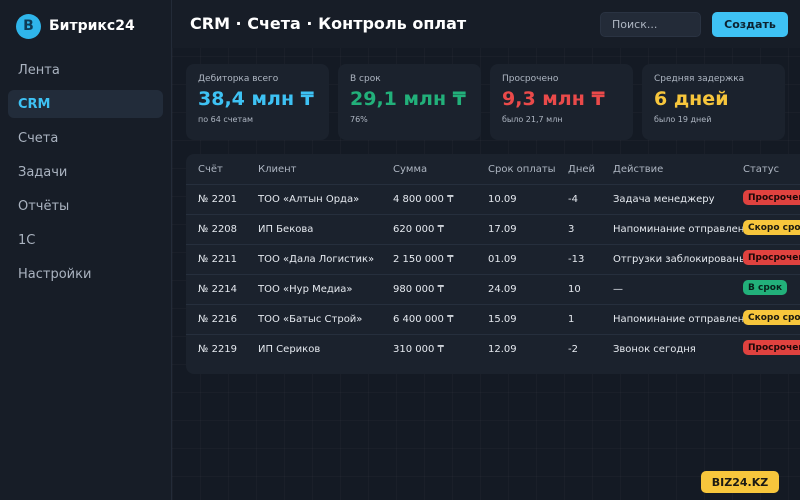 This screenshot has width=800, height=500. I want to click on sidebar-item: CRM, so click(85, 104).